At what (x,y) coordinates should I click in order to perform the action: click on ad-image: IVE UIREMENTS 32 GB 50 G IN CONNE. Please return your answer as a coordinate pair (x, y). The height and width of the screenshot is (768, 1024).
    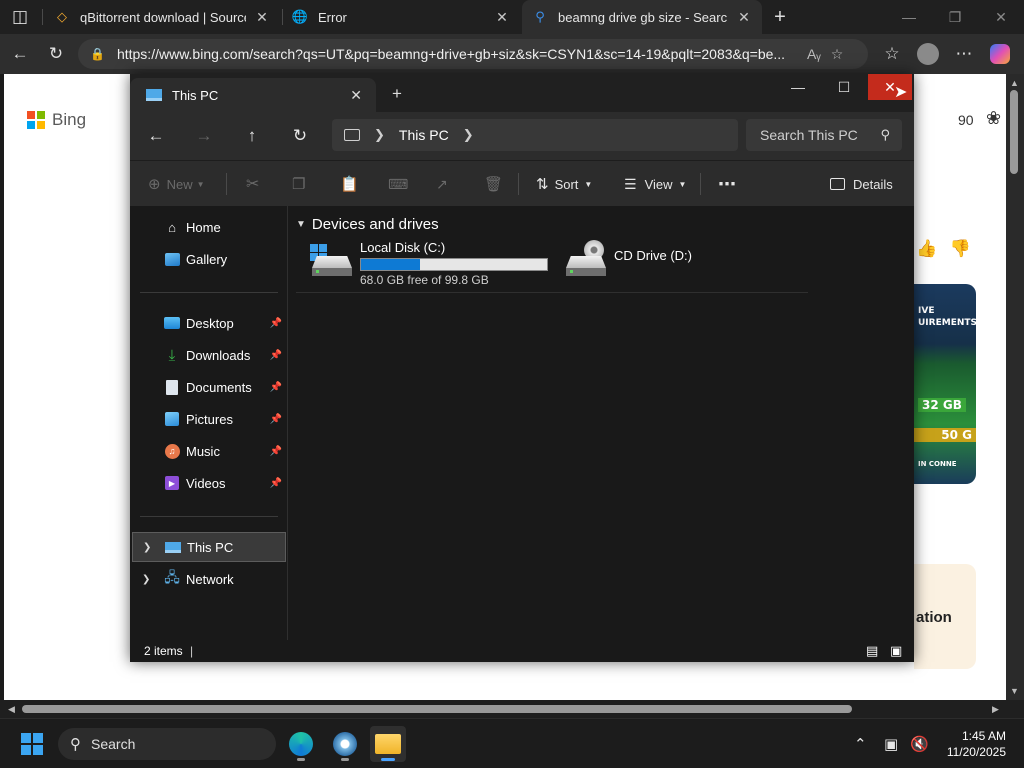
    Looking at the image, I should click on (945, 384).